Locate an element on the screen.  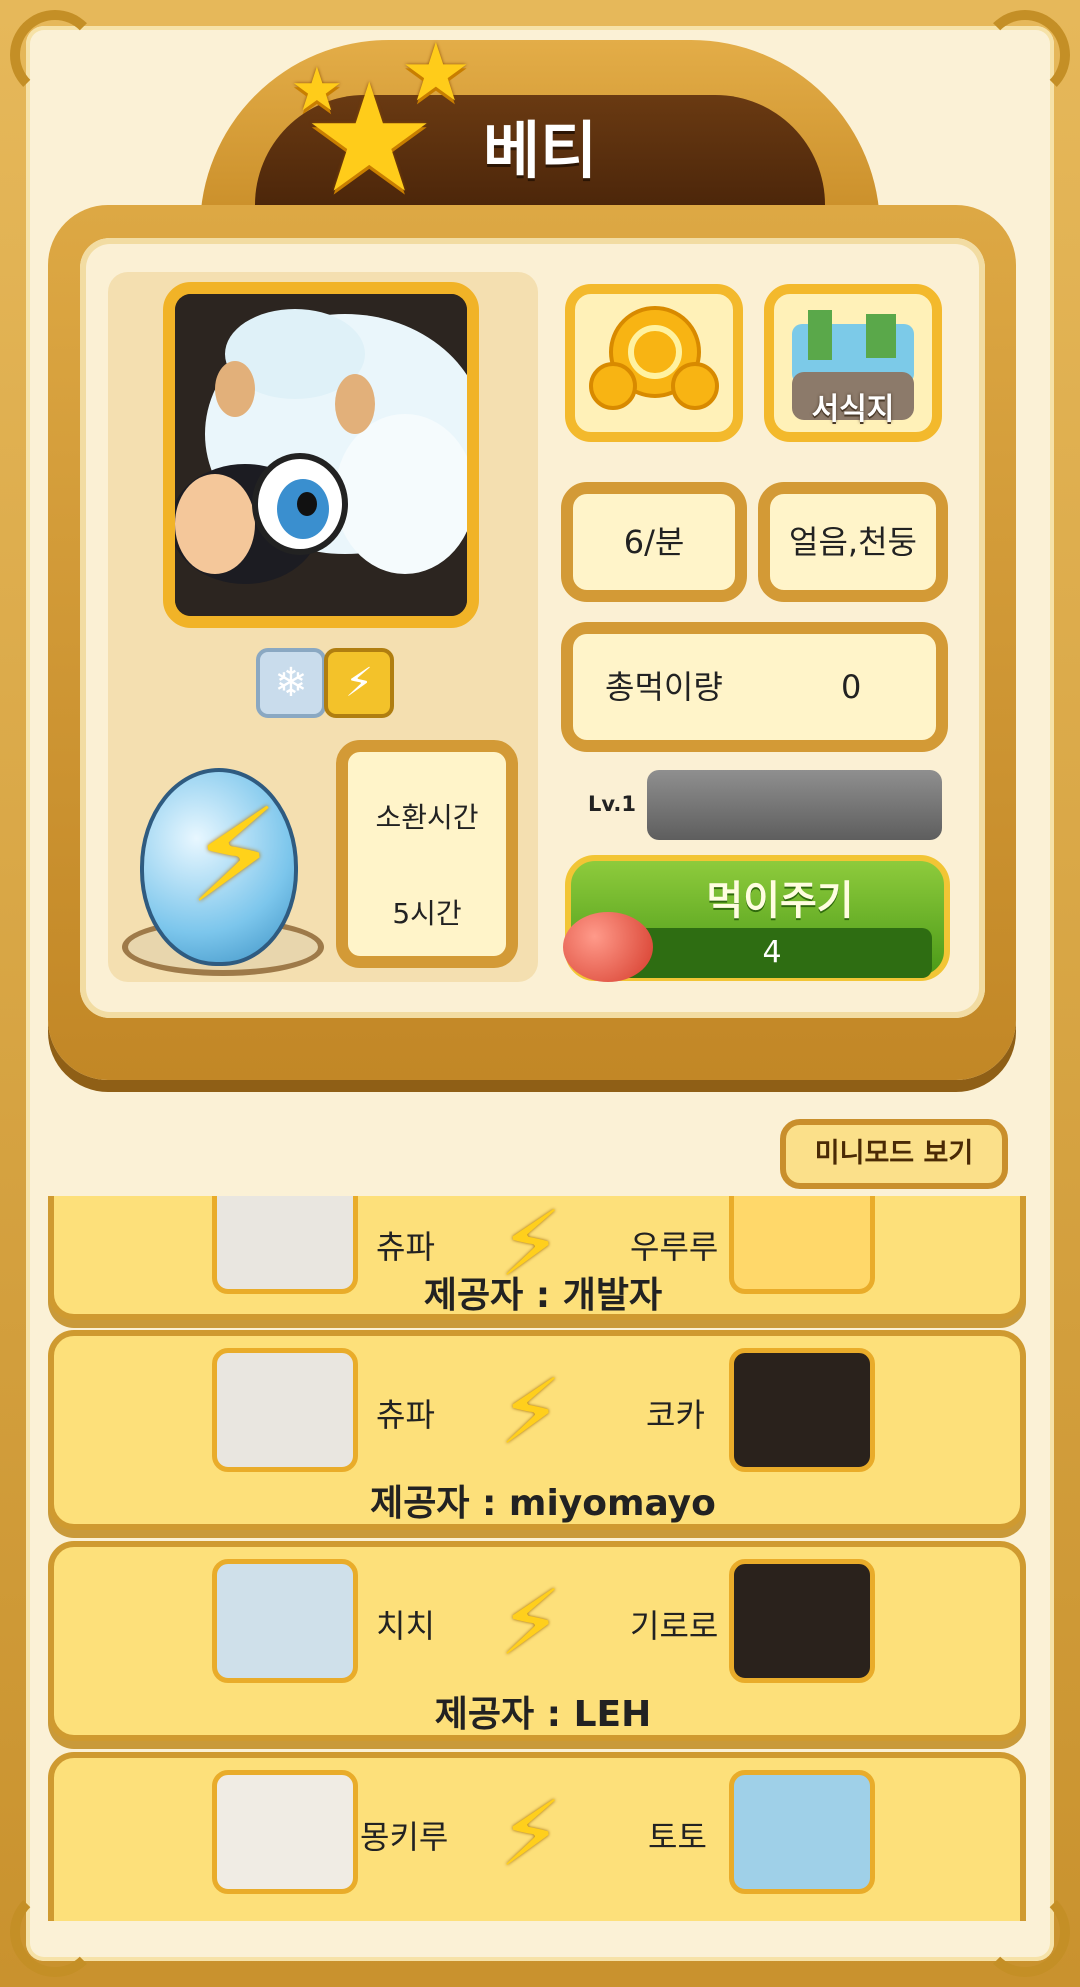
summon-time-label: 소환시간 is located at coordinates (427, 817).